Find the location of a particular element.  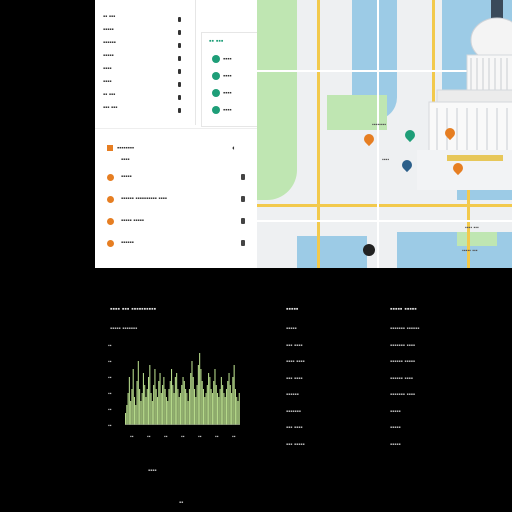

column-2-item: ▪▪▪ ▪▪▪▪▪ is located at coordinates (295, 445).